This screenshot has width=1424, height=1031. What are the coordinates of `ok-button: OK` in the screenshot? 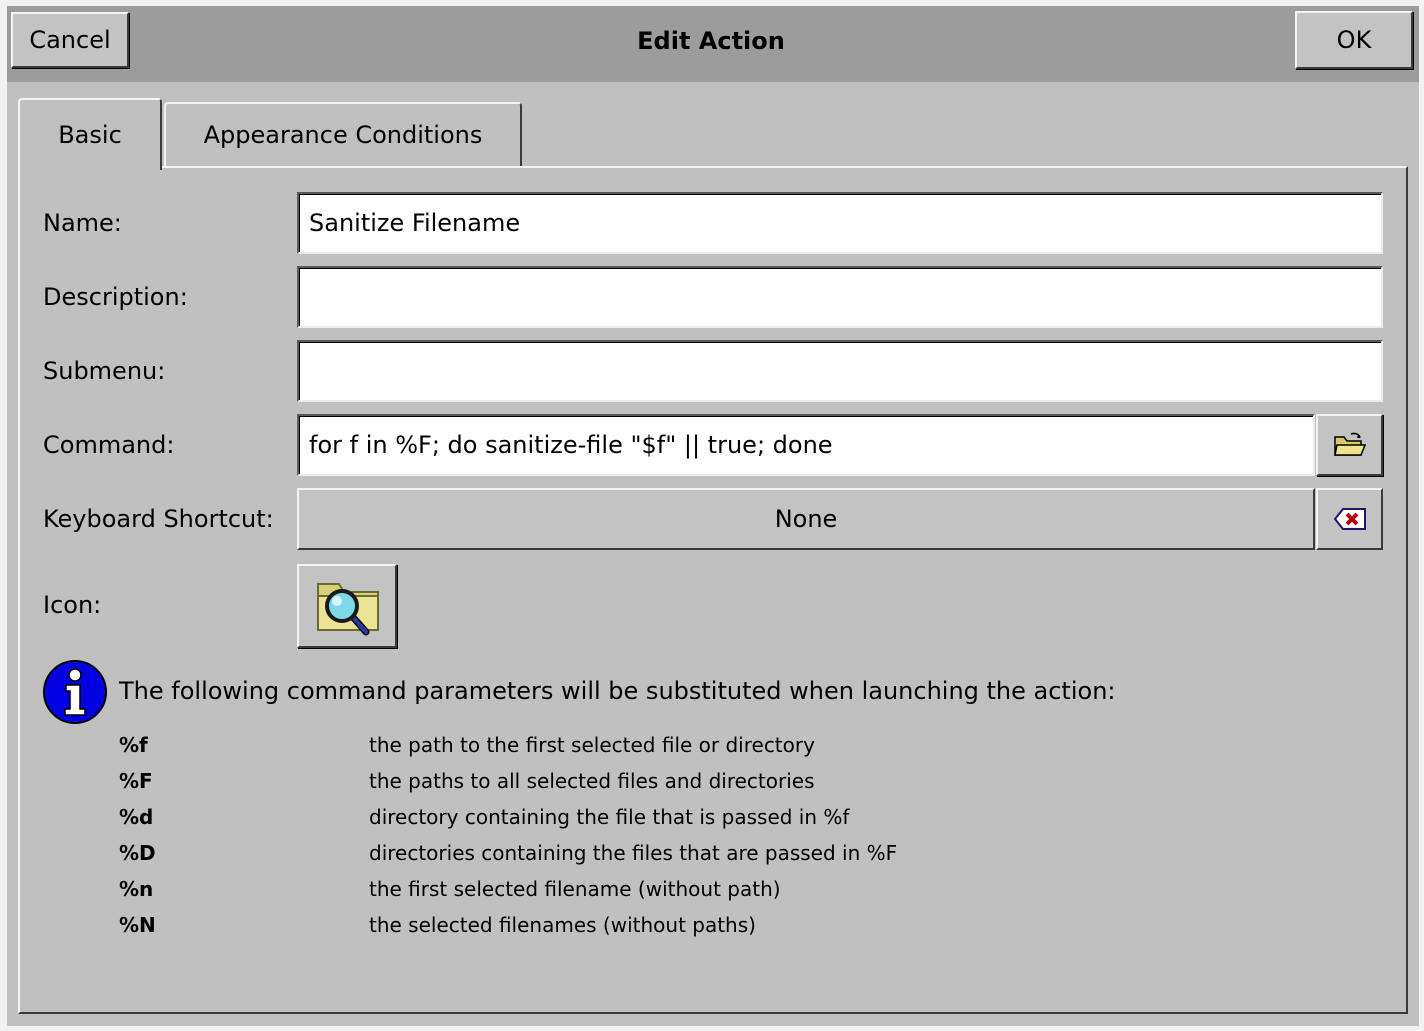 It's located at (1354, 40).